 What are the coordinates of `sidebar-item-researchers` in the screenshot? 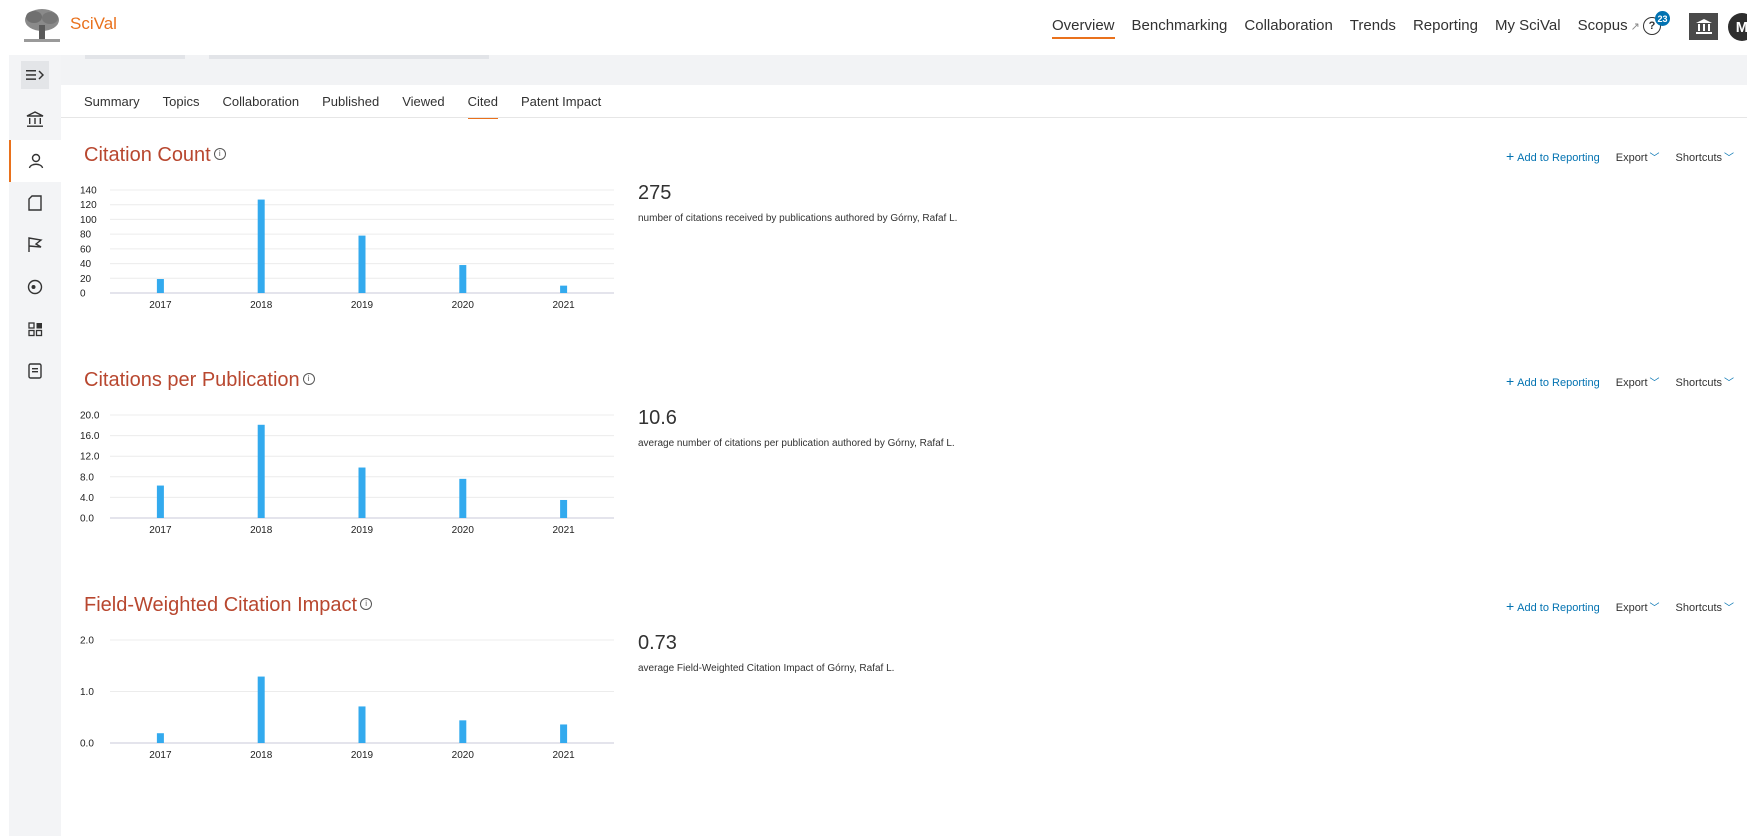 It's located at (35, 161).